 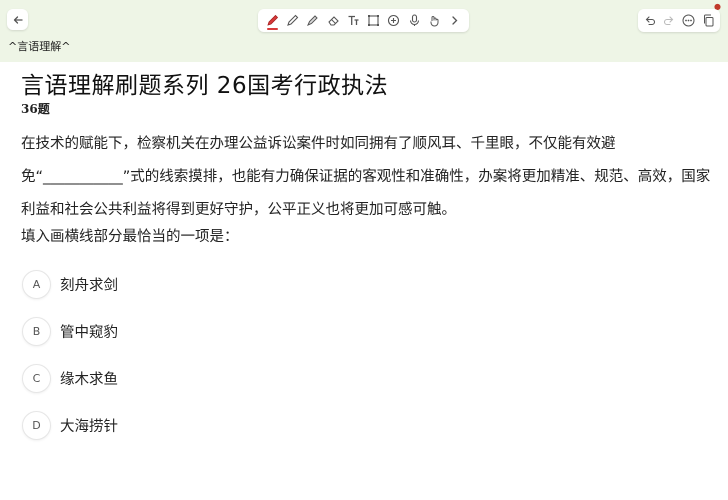 I want to click on option-letter: D, so click(x=36, y=425).